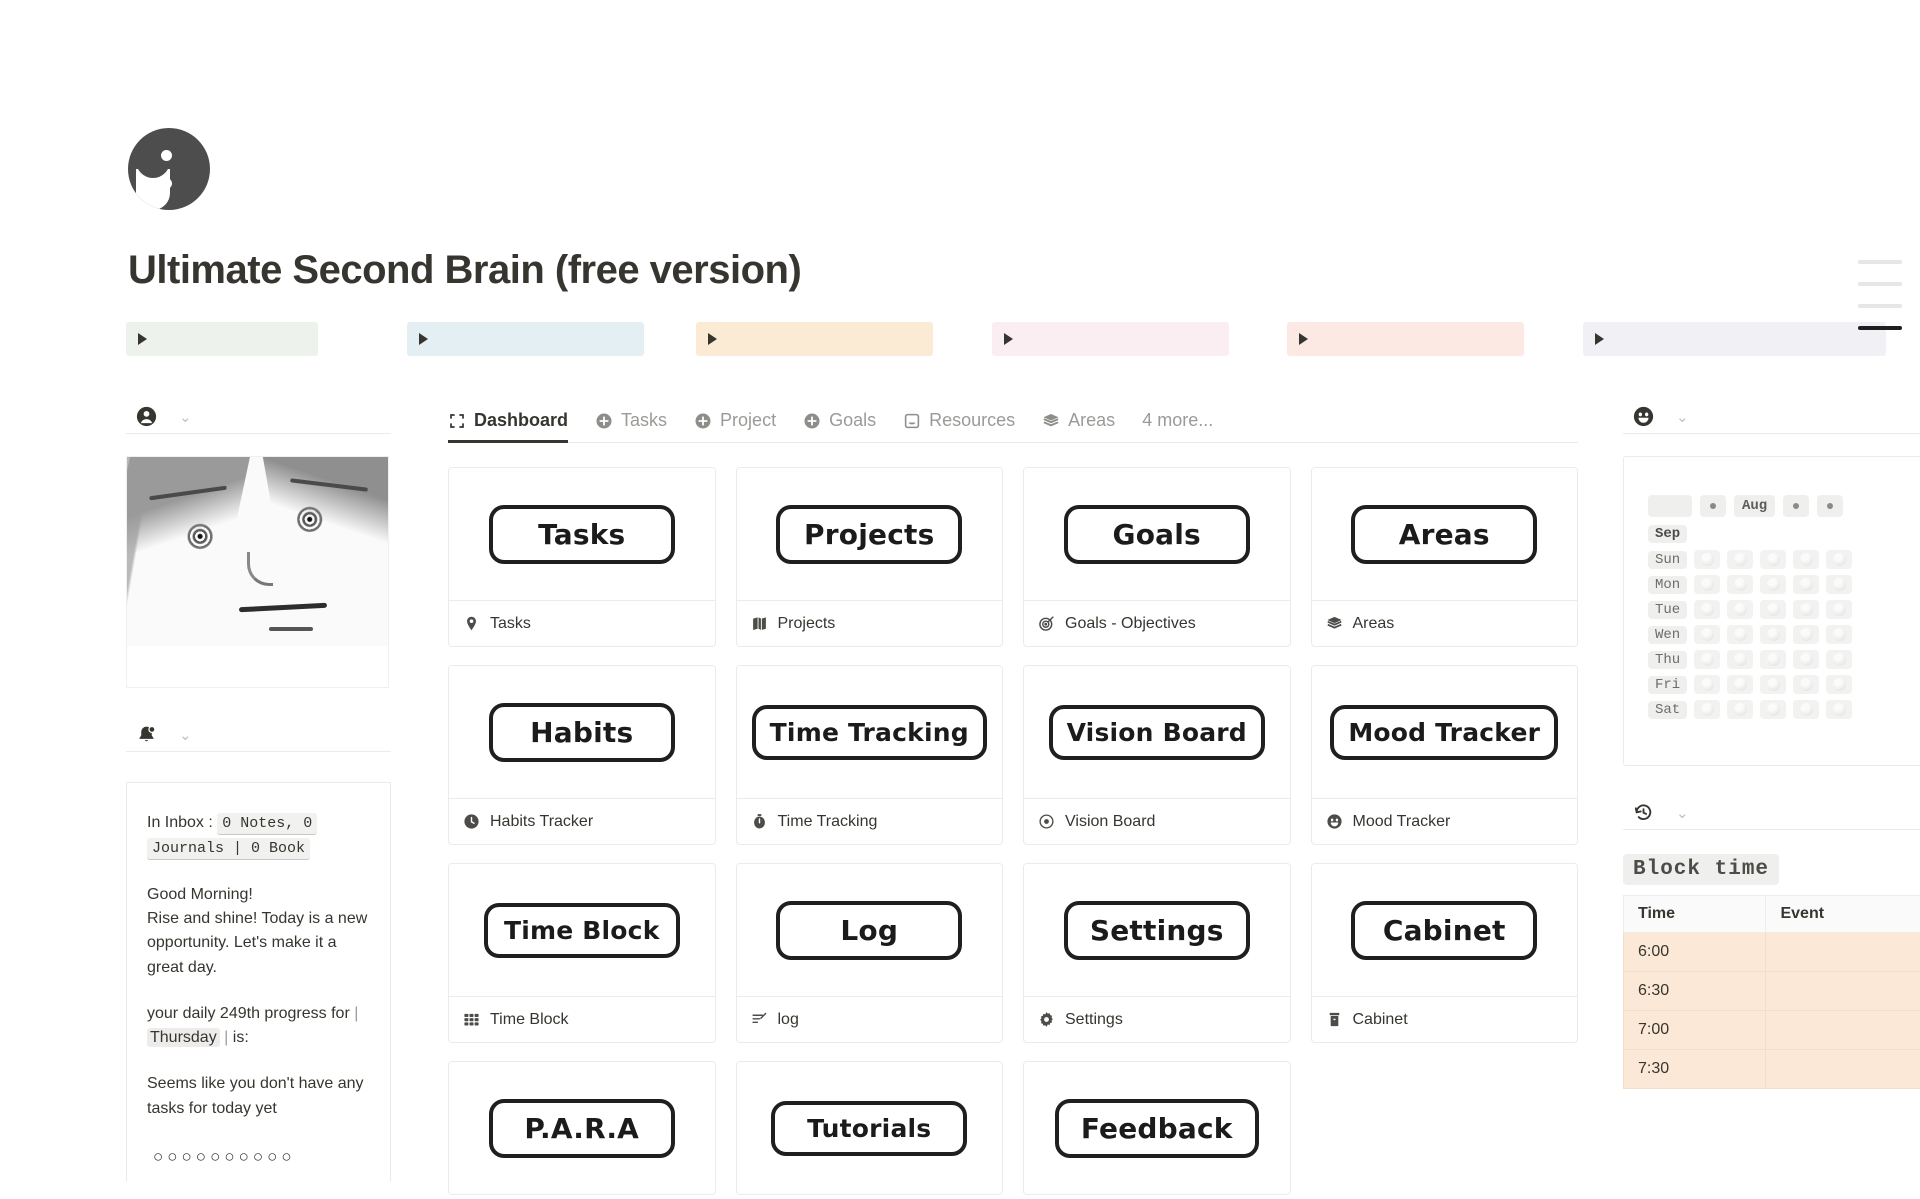 The width and height of the screenshot is (1920, 1199). What do you see at coordinates (1444, 755) in the screenshot?
I see `dashboard-card: Mood Tracker Mood Tracker` at bounding box center [1444, 755].